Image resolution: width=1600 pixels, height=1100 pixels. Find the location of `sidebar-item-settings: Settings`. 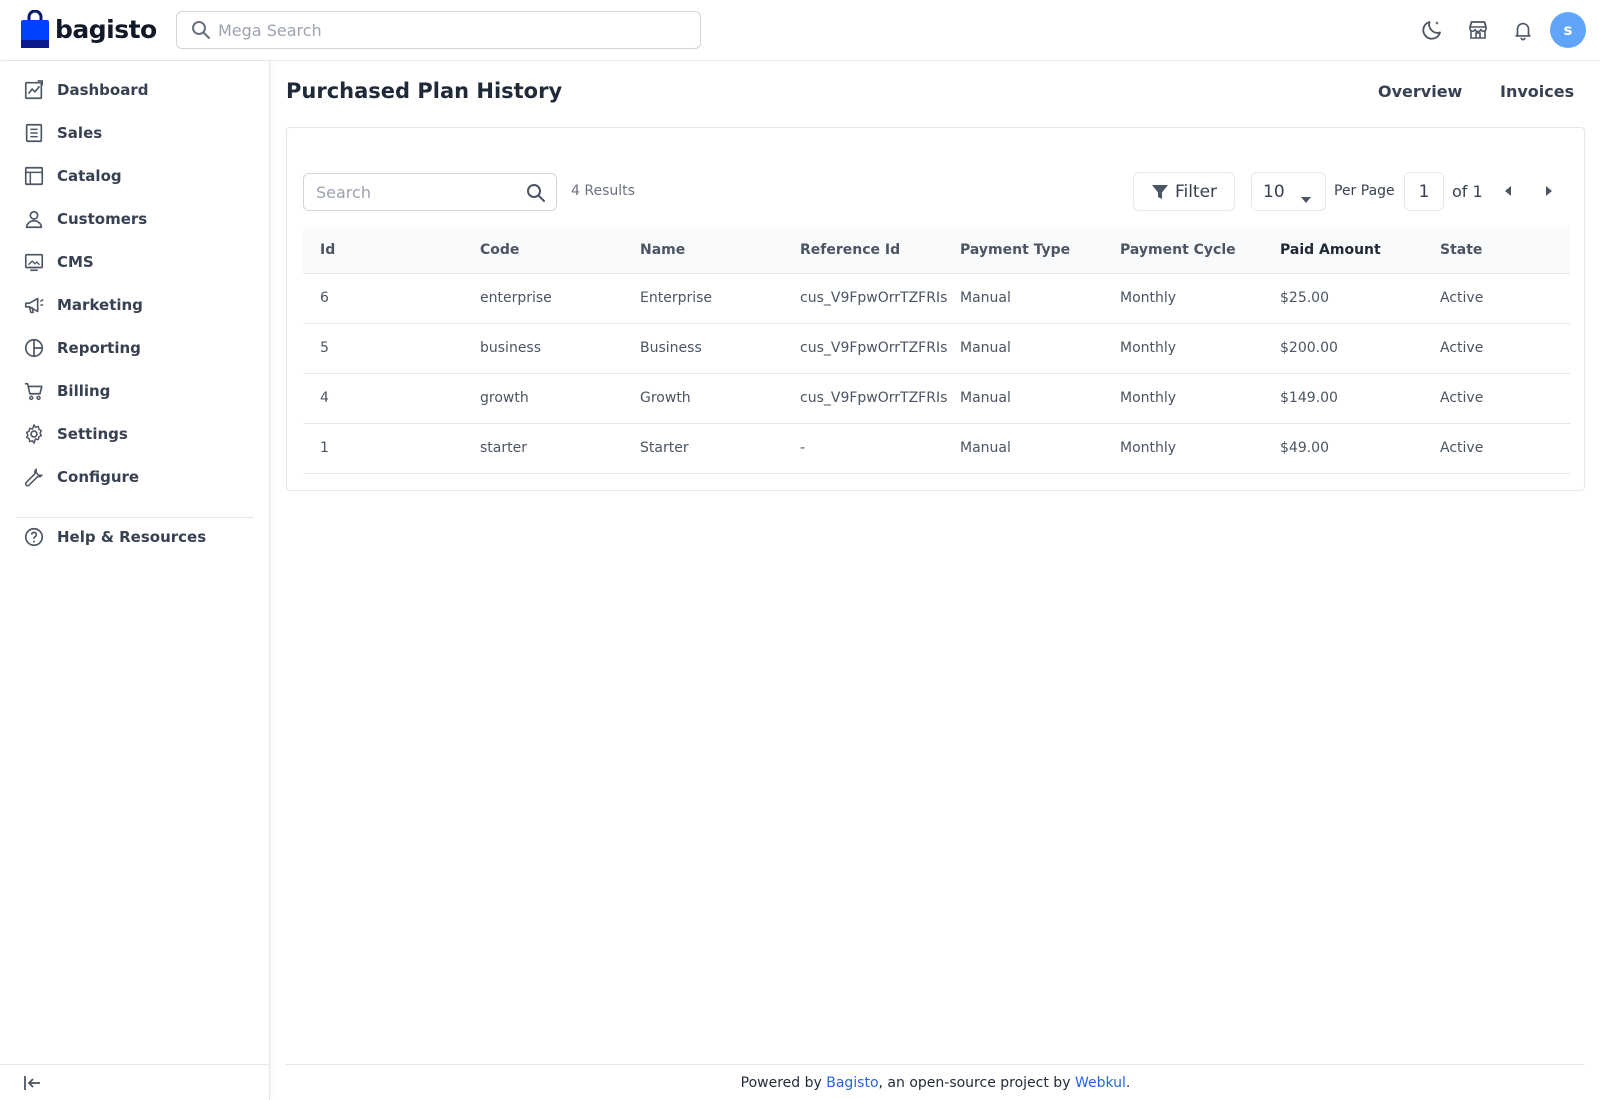

sidebar-item-settings: Settings is located at coordinates (75, 434).